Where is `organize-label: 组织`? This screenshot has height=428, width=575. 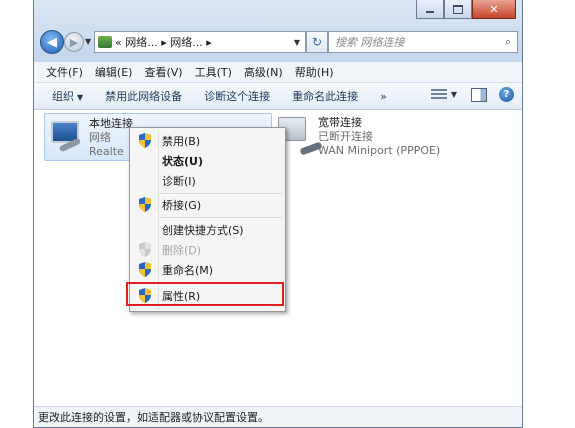
organize-label: 组织 is located at coordinates (63, 96).